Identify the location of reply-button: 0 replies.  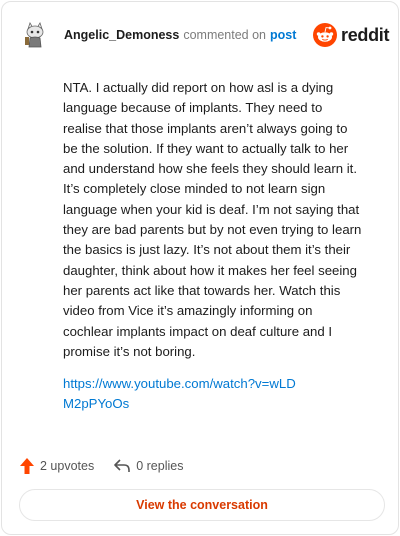
(148, 466).